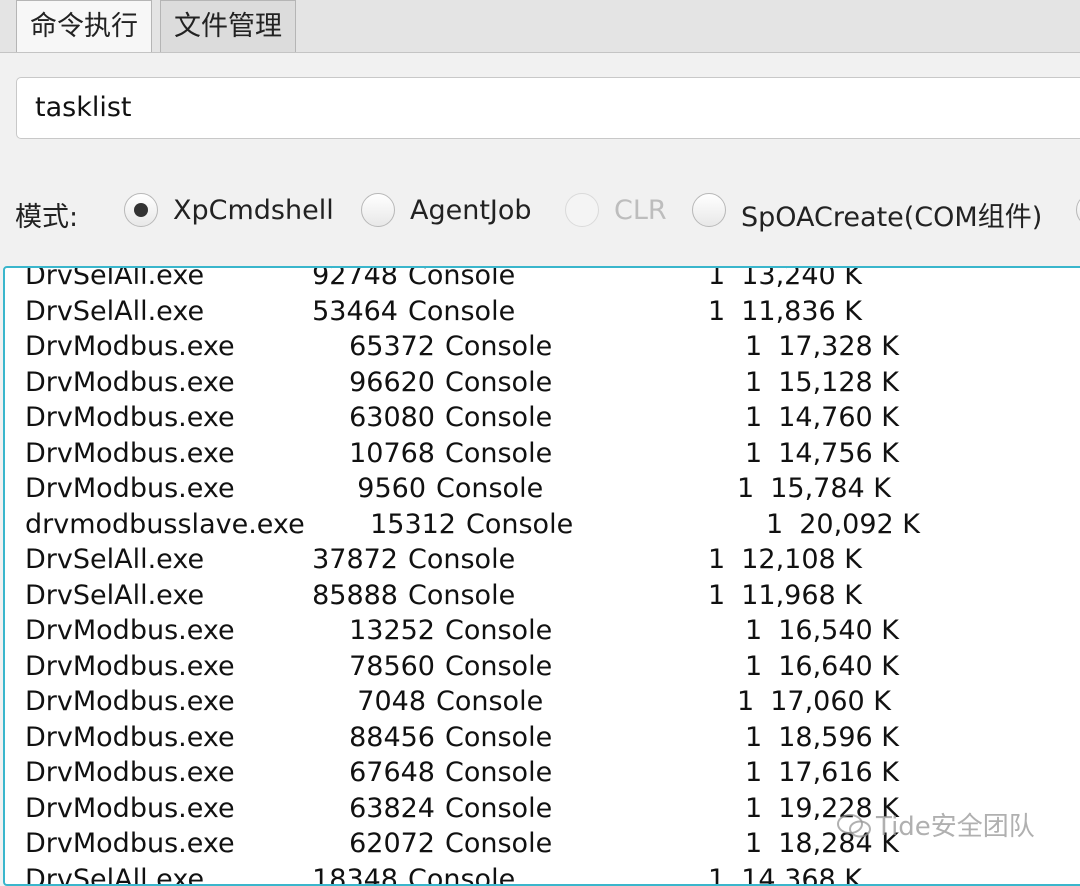 This screenshot has height=886, width=1080. Describe the element at coordinates (365, 843) in the screenshot. I see `process-pid: 62072` at that location.